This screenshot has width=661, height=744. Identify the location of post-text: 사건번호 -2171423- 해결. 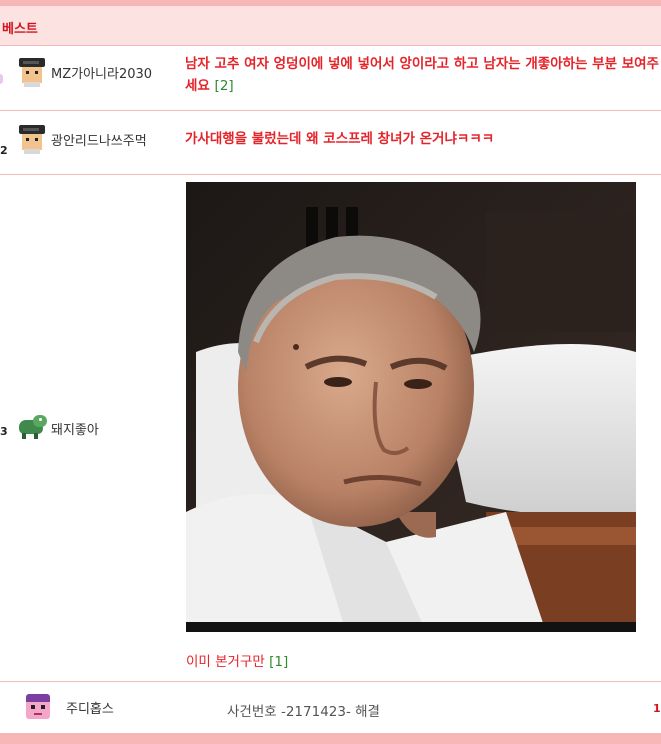
(303, 710).